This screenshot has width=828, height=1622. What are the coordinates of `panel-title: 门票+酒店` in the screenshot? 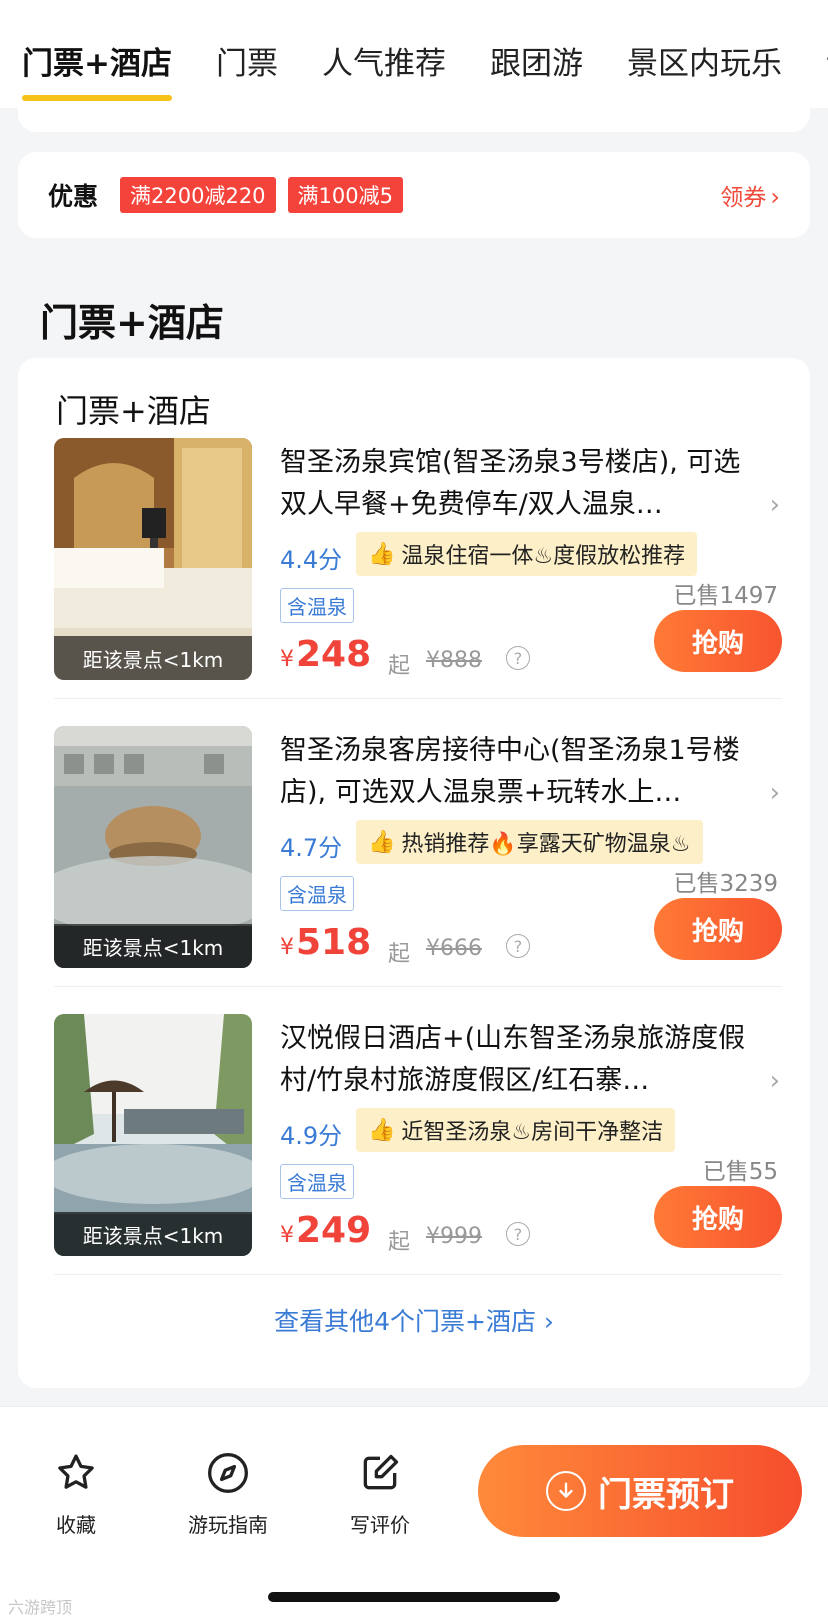 It's located at (133, 411).